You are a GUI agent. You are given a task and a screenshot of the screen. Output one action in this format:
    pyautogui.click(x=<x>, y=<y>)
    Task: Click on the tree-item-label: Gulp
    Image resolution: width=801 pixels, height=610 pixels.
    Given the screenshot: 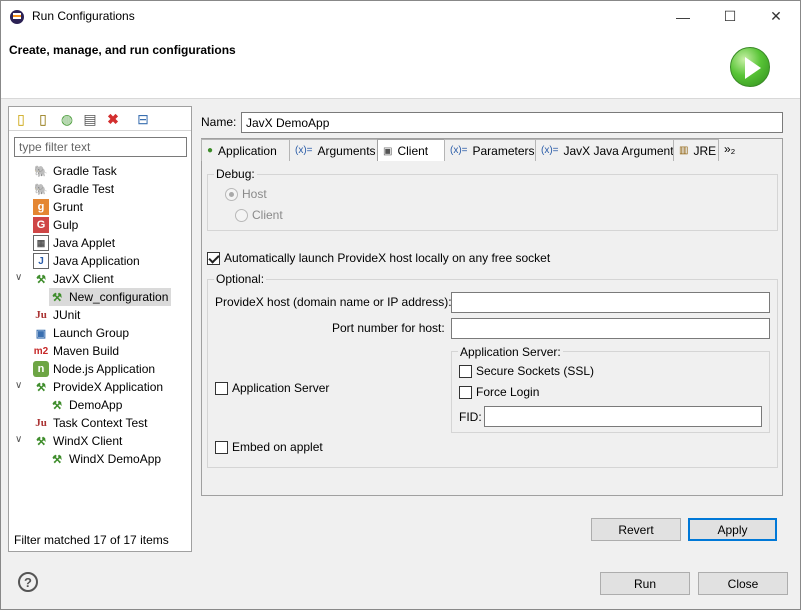 What is the action you would take?
    pyautogui.click(x=66, y=225)
    